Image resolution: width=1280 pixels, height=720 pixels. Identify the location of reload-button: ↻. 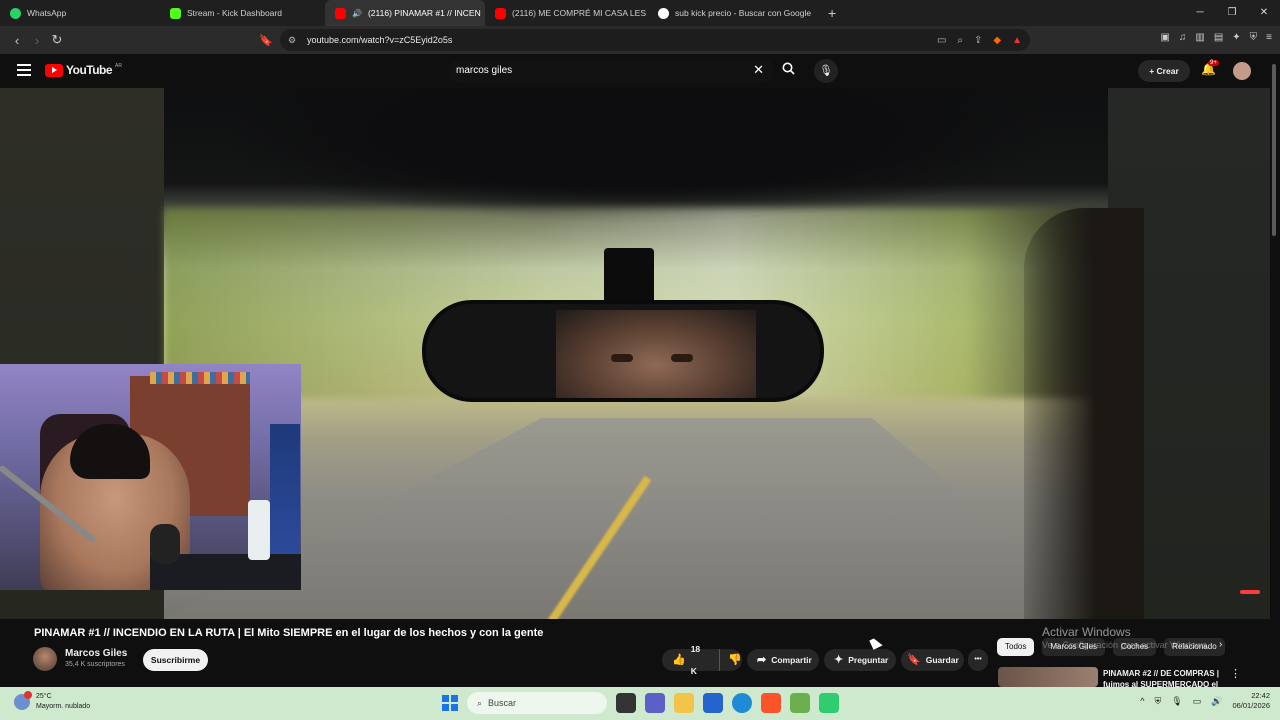
(57, 40).